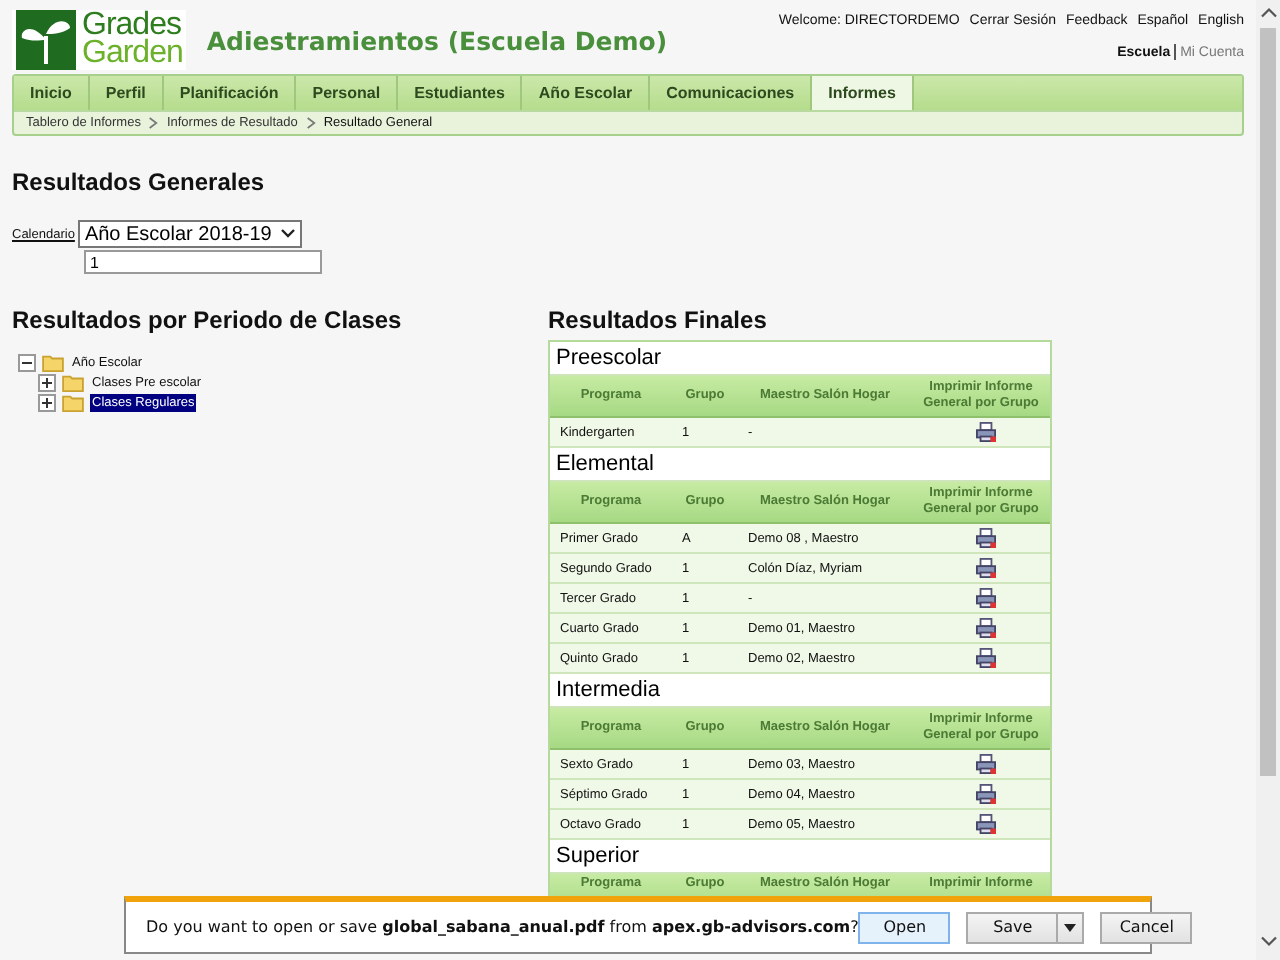 The image size is (1280, 960). Describe the element at coordinates (208, 320) in the screenshot. I see `section-title: Resultados por Periodo de Clases` at that location.